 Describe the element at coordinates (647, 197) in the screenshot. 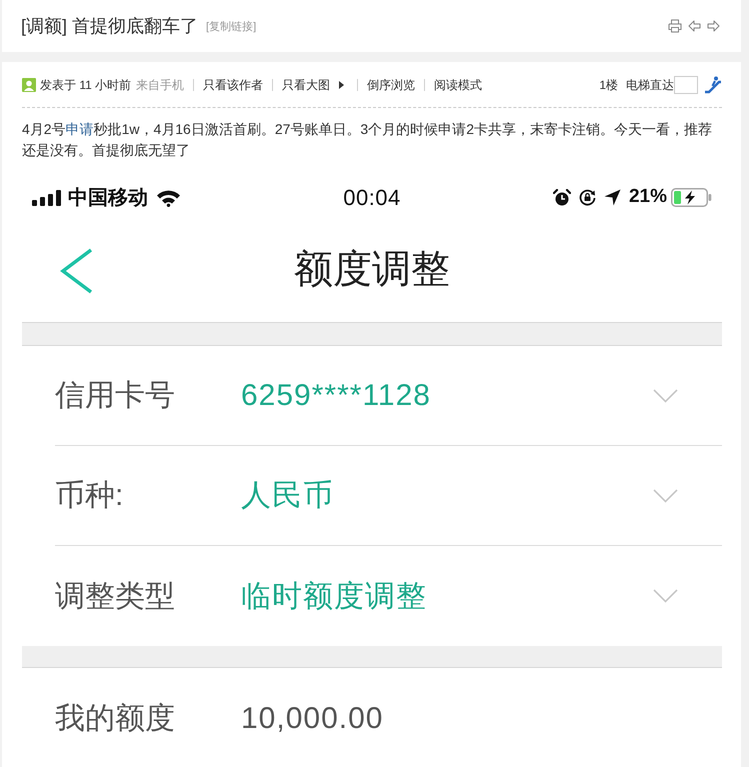

I see `battery-percent: 21%` at that location.